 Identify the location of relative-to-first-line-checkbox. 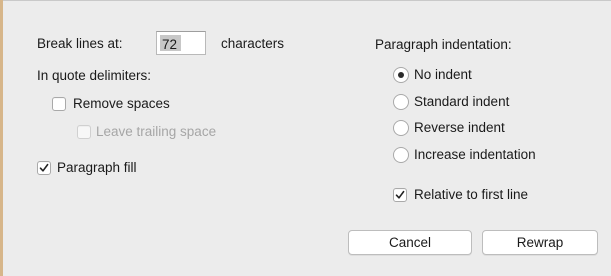
(400, 195).